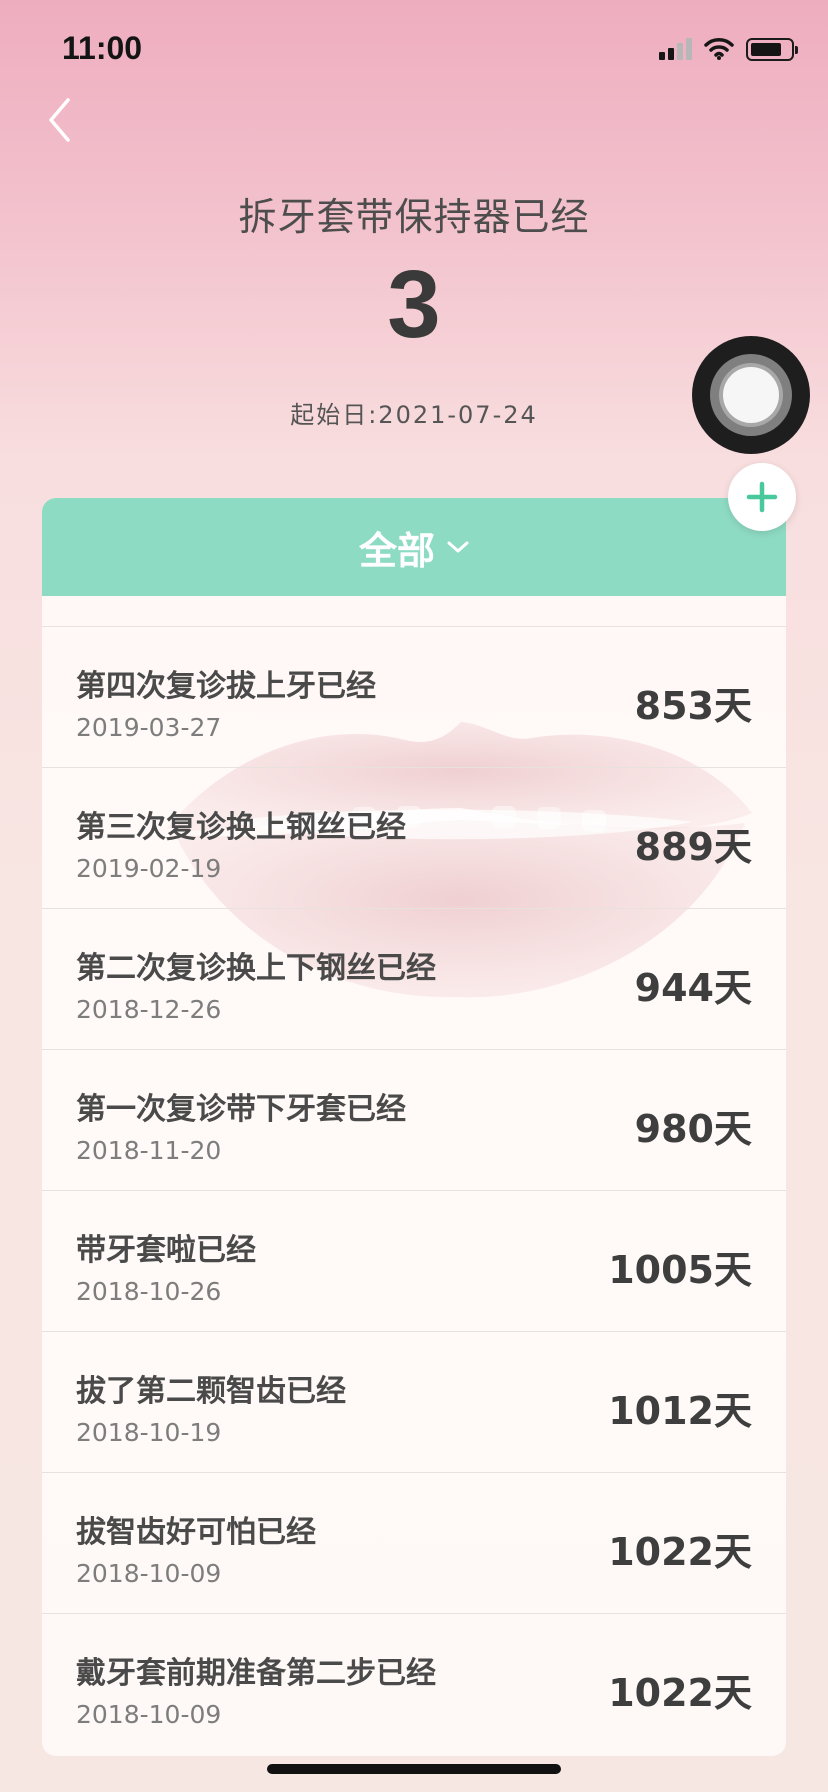 The width and height of the screenshot is (828, 1792). Describe the element at coordinates (241, 827) in the screenshot. I see `record-title: 第三次复诊换上钢丝已经` at that location.